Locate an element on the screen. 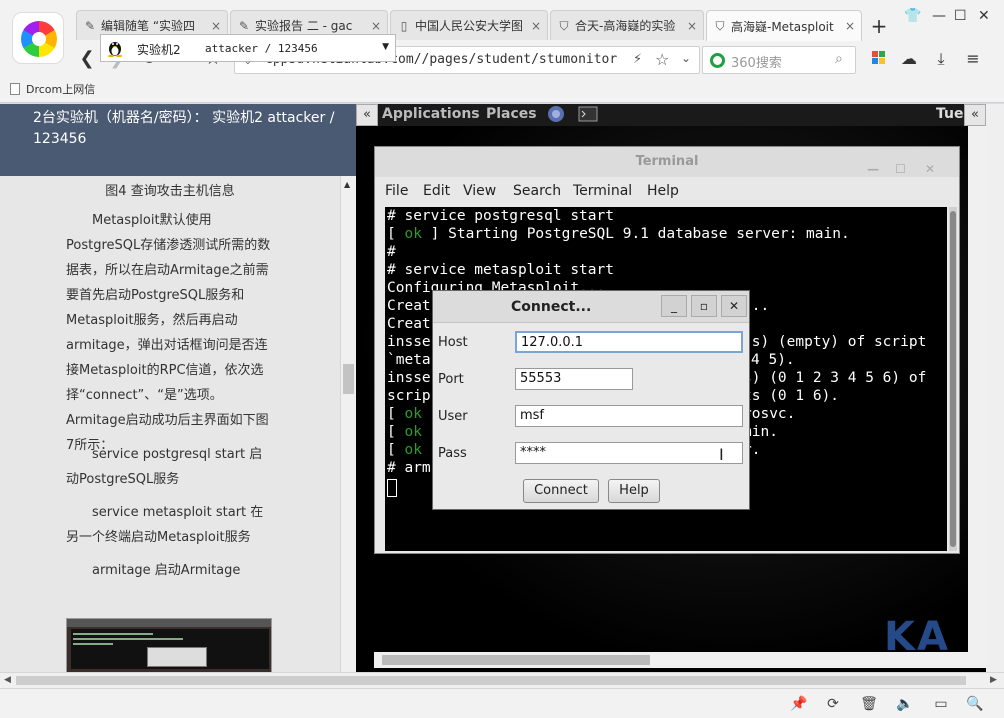 The image size is (1004, 718). text-cursor-icon: I is located at coordinates (721, 454).